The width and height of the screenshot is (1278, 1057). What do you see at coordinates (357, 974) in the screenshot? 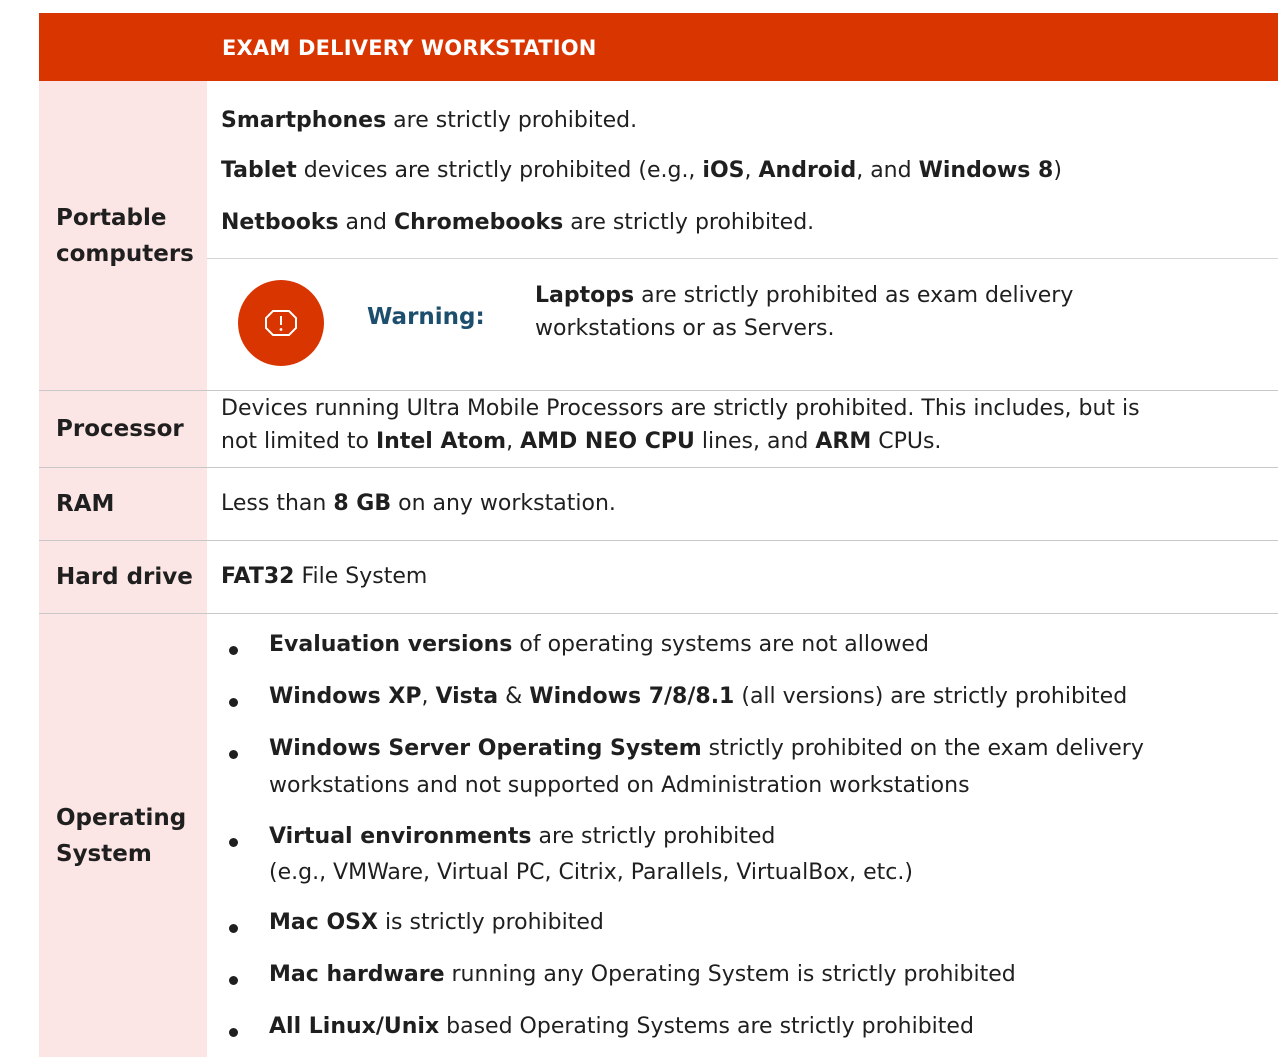
I see `bold-term: Mac hardware` at bounding box center [357, 974].